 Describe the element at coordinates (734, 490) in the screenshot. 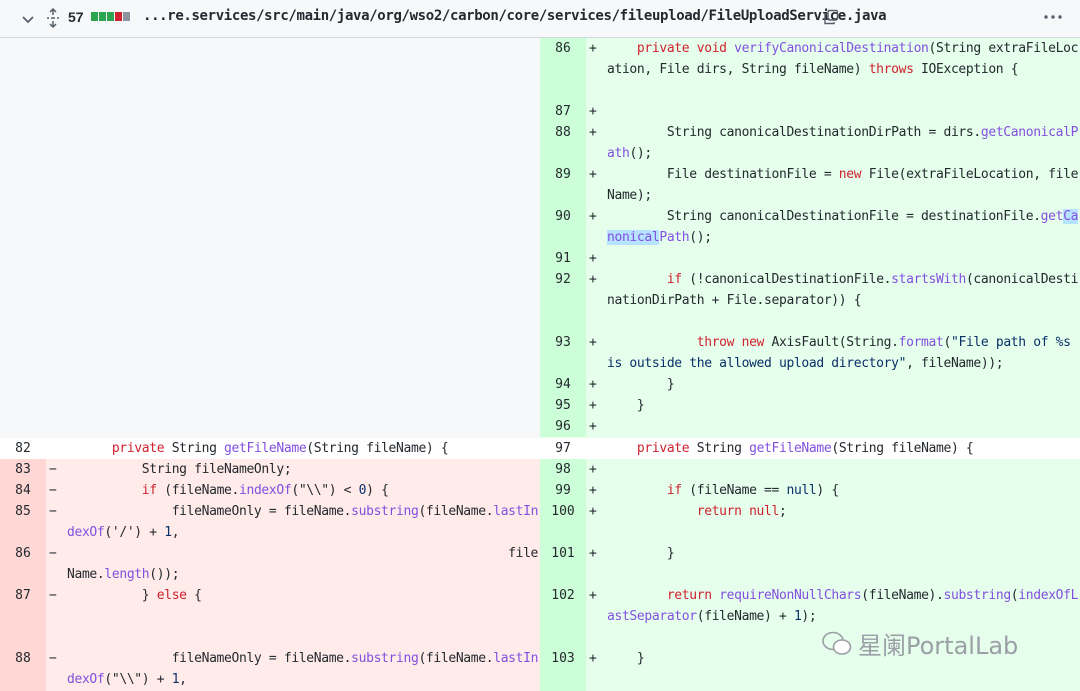

I see `code-token: (fileName ==` at that location.